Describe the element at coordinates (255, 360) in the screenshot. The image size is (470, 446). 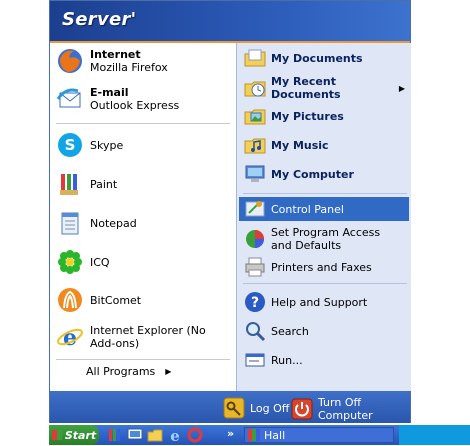
I see `run-icon` at that location.